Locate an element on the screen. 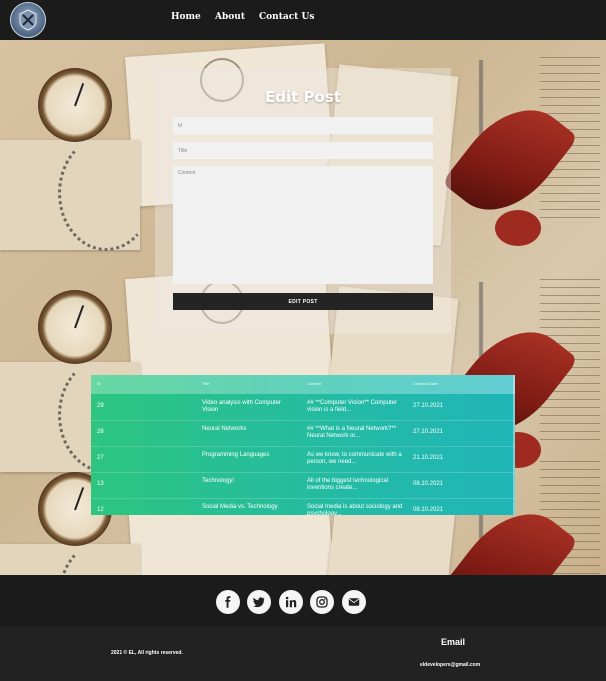 This screenshot has height=681, width=606. edit-post-title: Edit Post is located at coordinates (303, 97).